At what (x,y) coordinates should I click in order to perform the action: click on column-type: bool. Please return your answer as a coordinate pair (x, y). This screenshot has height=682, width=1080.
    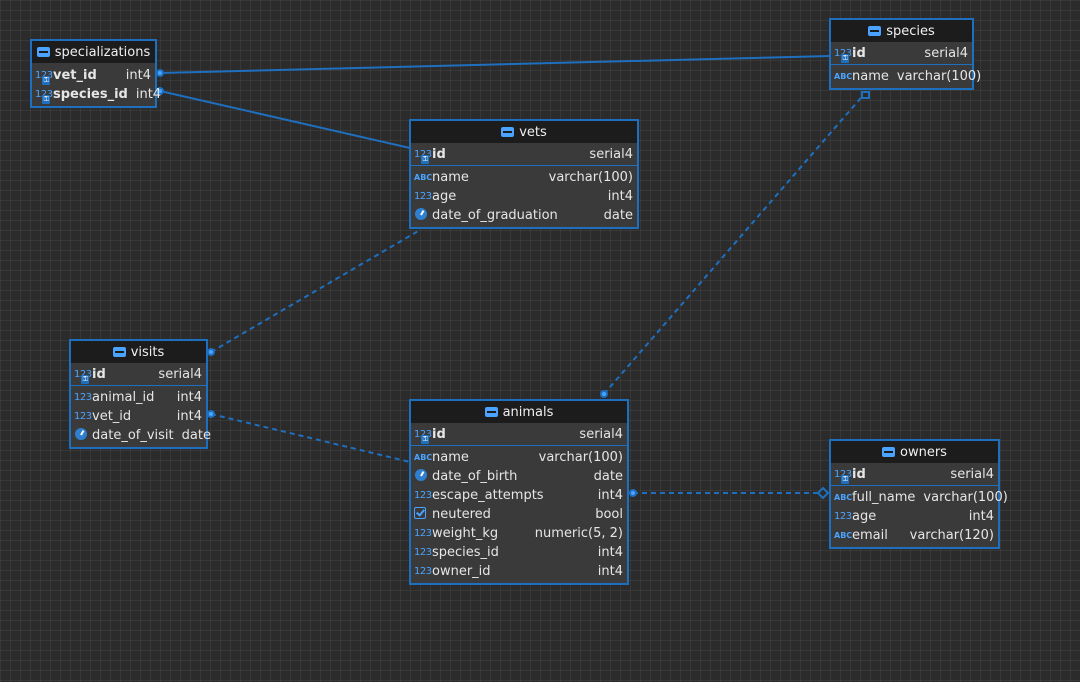
    Looking at the image, I should click on (609, 514).